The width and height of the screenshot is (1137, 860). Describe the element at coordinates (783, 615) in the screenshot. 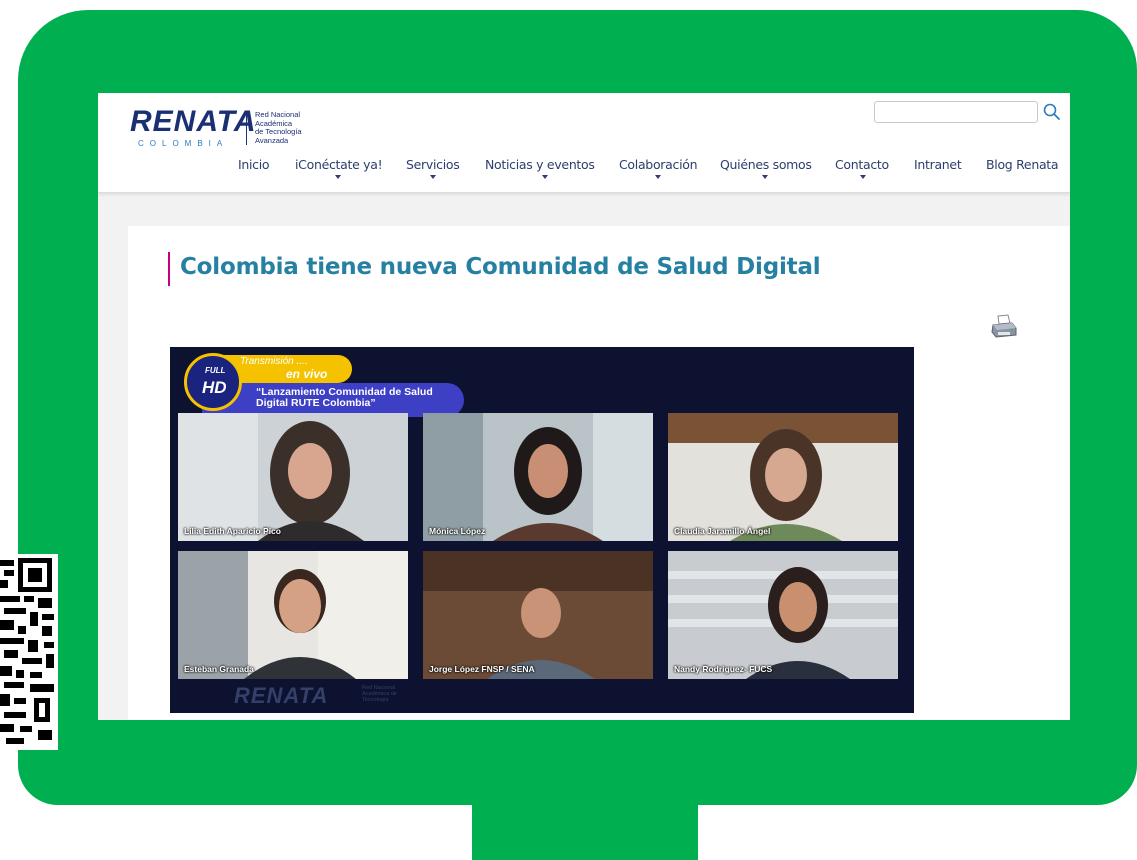

I see `participant-tile: Nandy Rodriguez- FUCS` at that location.